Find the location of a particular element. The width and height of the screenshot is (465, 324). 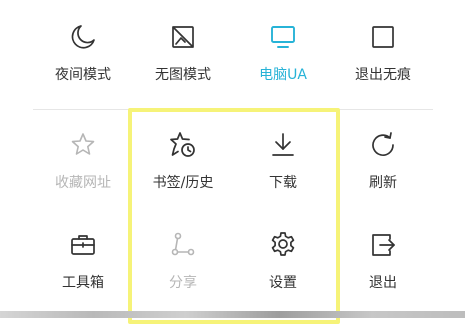

menu-item-label: 退出 is located at coordinates (383, 283).